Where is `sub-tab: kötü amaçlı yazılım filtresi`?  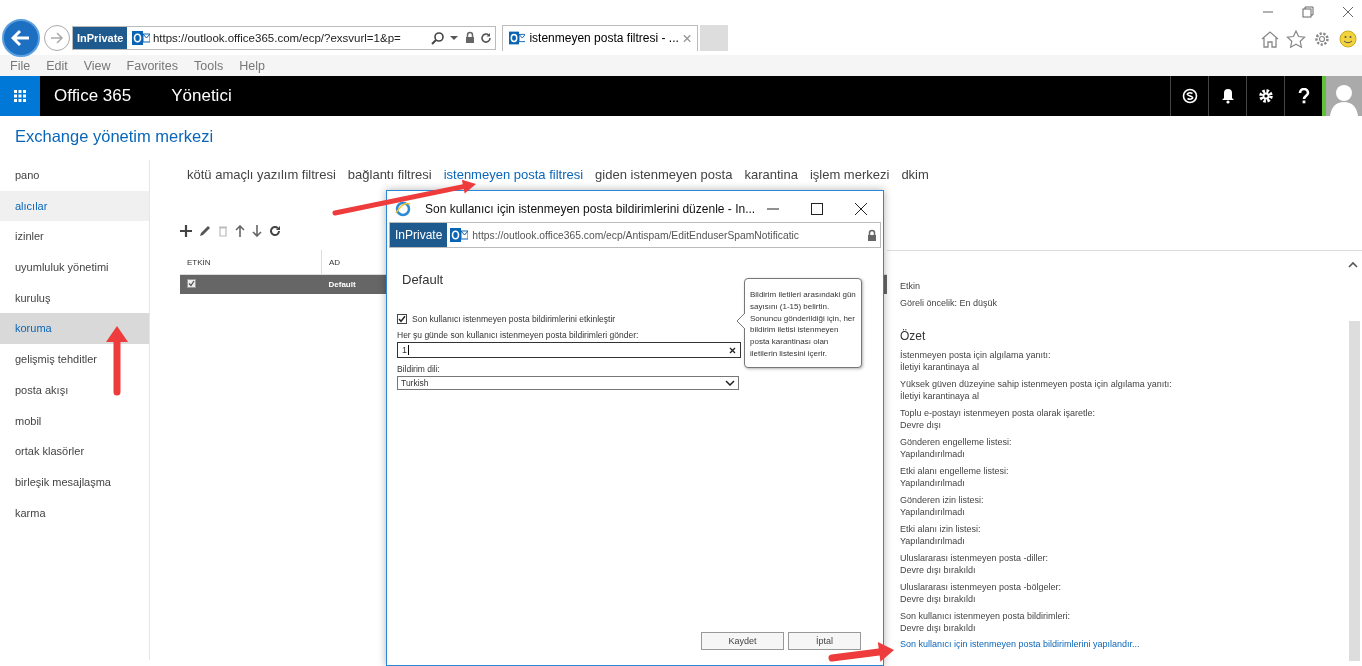 sub-tab: kötü amaçlı yazılım filtresi is located at coordinates (261, 178).